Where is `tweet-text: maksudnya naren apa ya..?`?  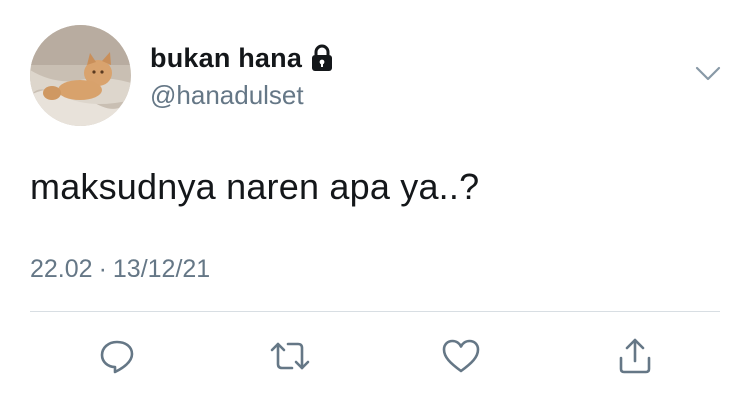
tweet-text: maksudnya naren apa ya..? is located at coordinates (255, 186).